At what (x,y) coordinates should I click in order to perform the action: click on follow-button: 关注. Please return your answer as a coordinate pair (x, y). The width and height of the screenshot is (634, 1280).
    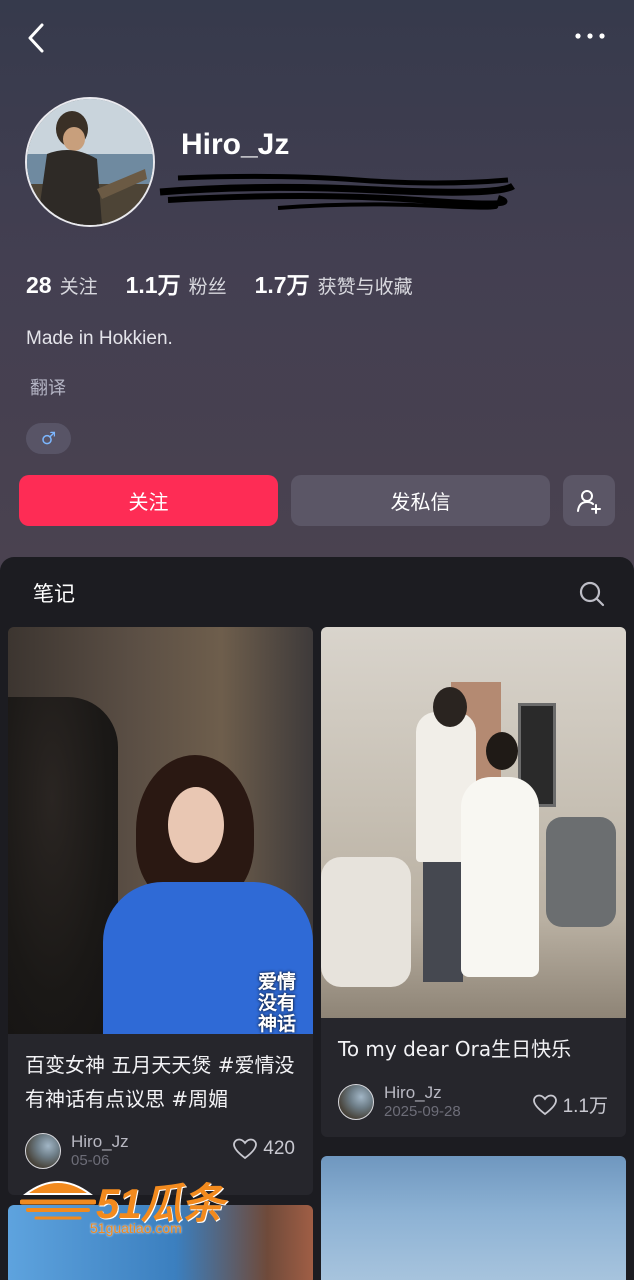
    Looking at the image, I should click on (148, 500).